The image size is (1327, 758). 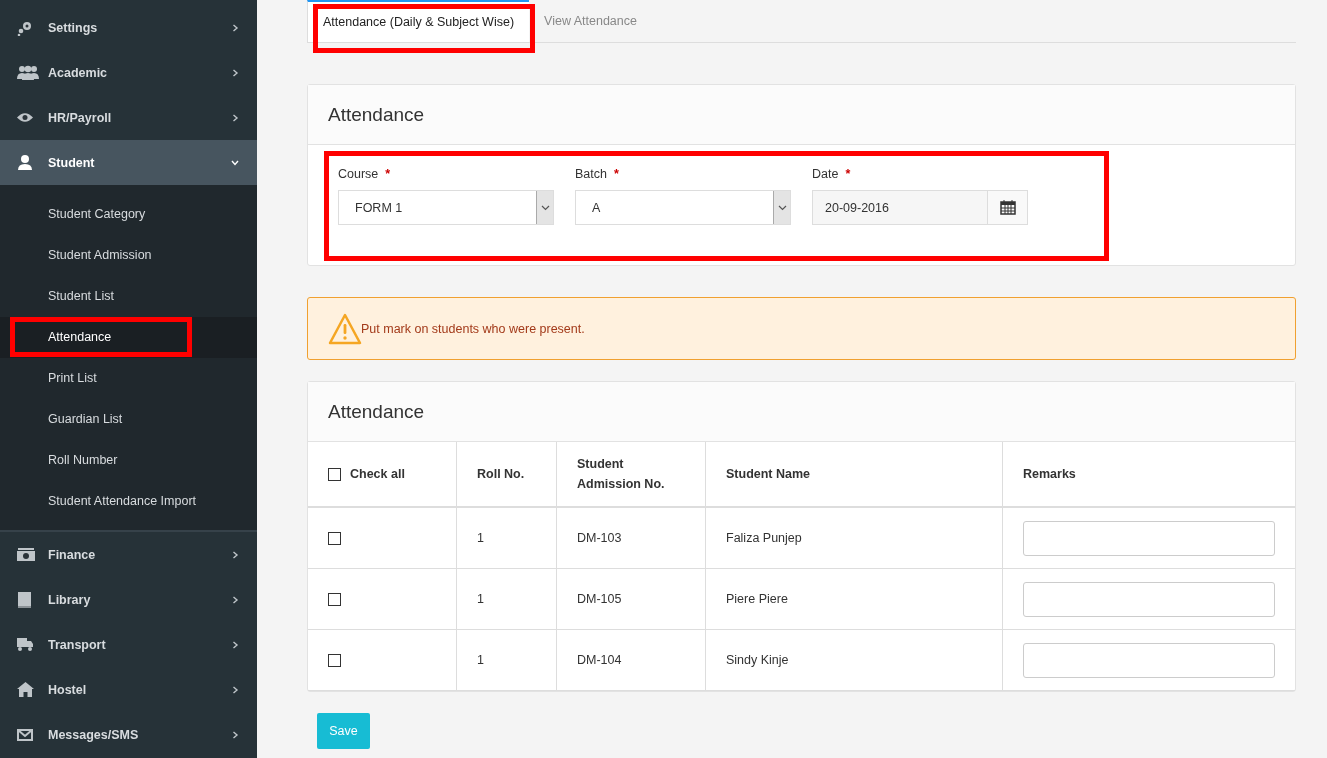 I want to click on sidebar-menu-item: Academic, so click(x=128, y=72).